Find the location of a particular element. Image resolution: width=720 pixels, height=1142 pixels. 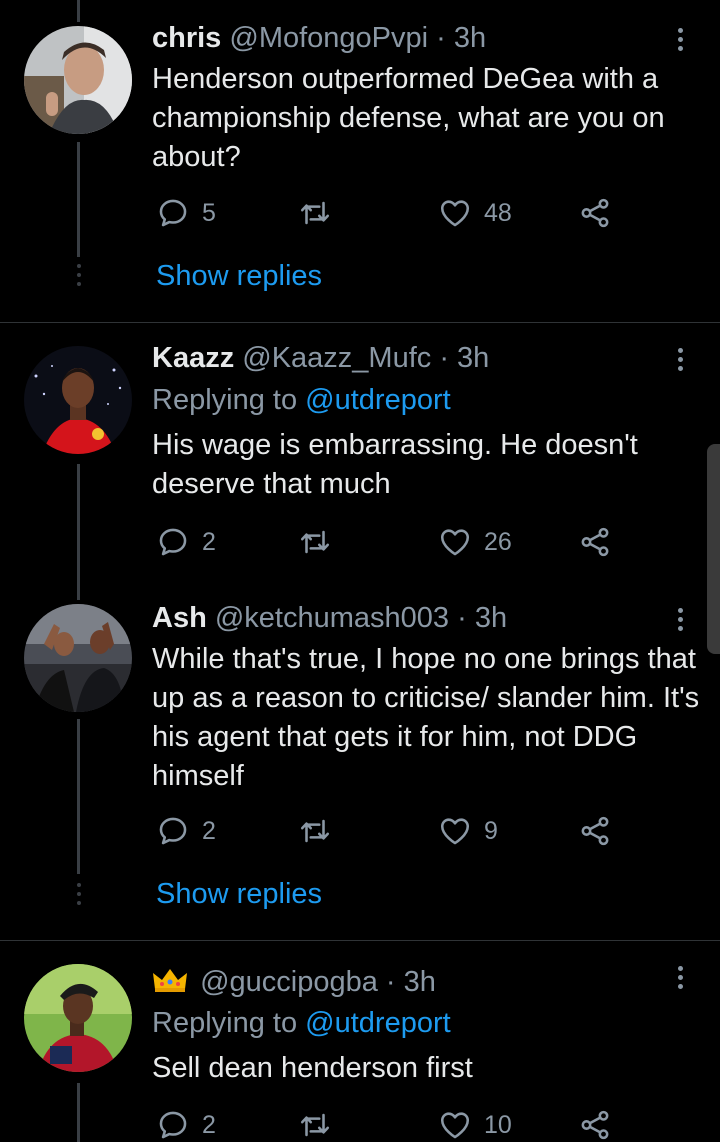

tweet-text: Sell dean henderson first is located at coordinates (312, 1068).